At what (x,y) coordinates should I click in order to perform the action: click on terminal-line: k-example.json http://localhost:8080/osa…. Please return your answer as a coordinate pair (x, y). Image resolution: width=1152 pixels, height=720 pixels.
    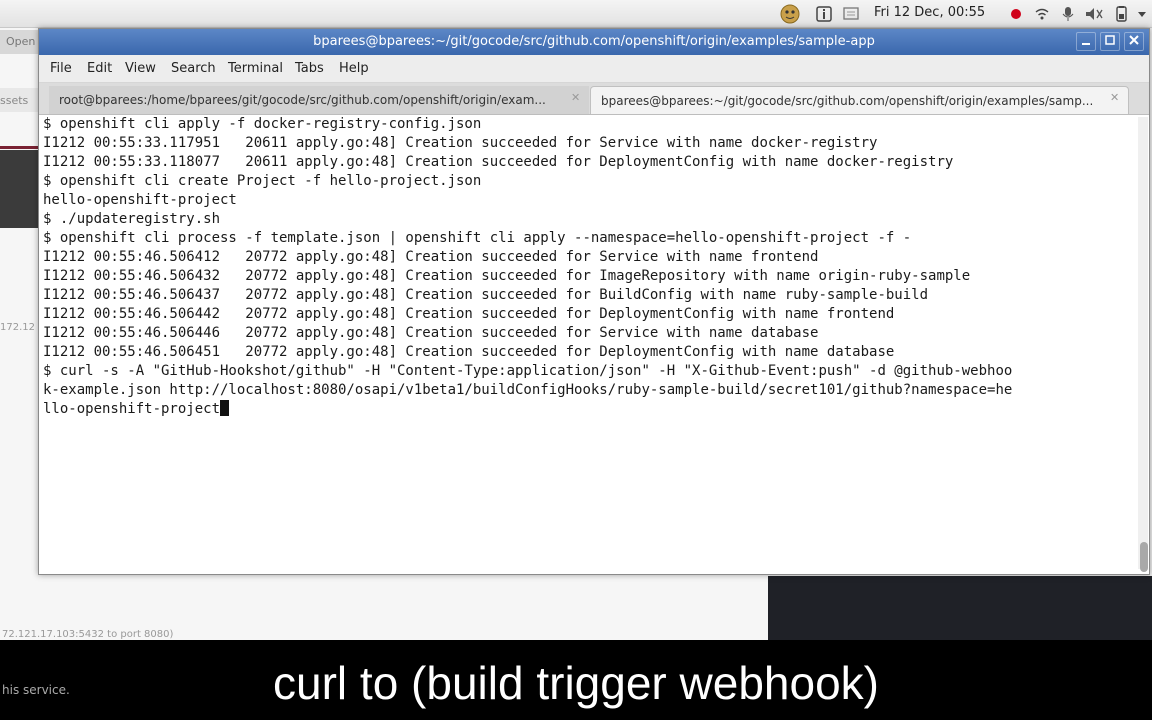
    Looking at the image, I should click on (528, 390).